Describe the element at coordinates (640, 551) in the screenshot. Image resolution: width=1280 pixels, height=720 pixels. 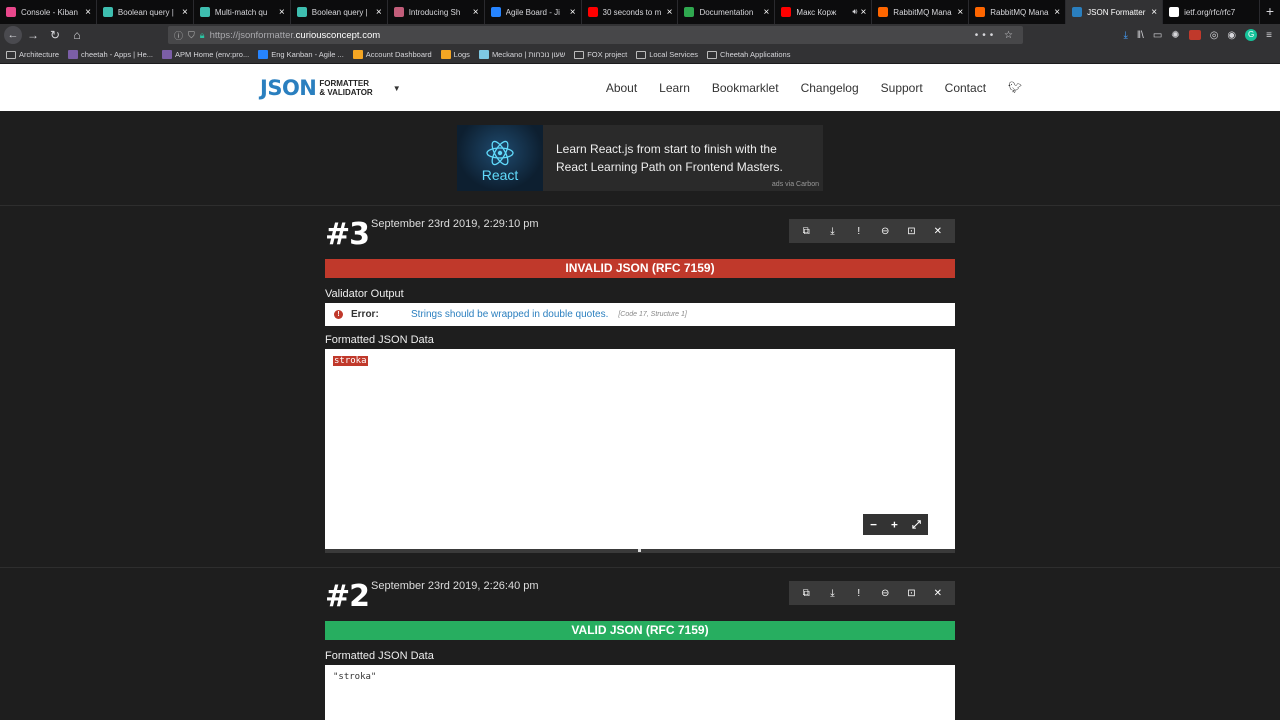
I see `resize-handle` at that location.